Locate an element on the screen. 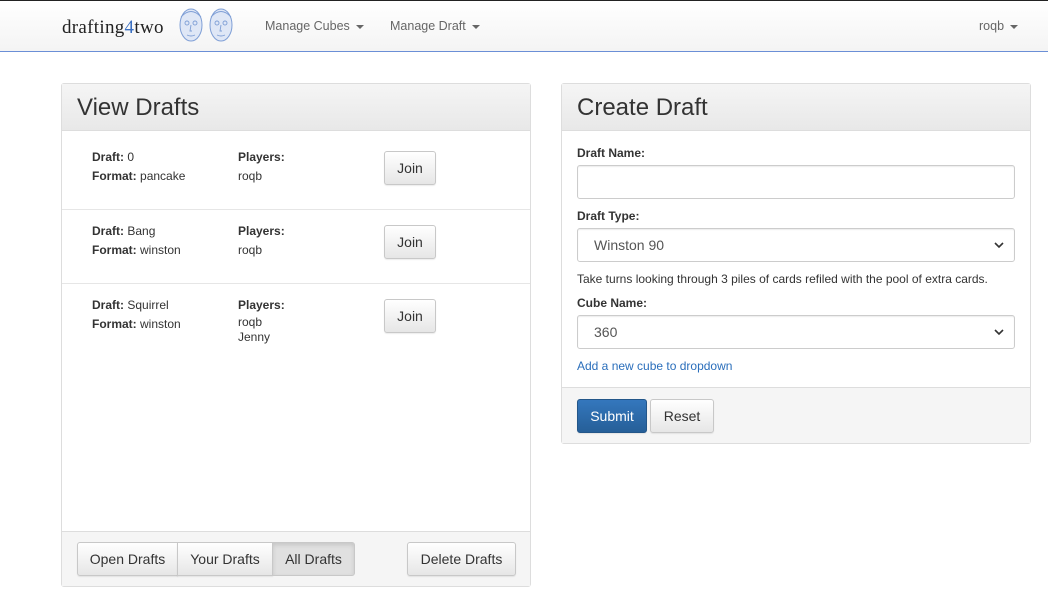  draft-type-value: Winston 90 is located at coordinates (629, 245).